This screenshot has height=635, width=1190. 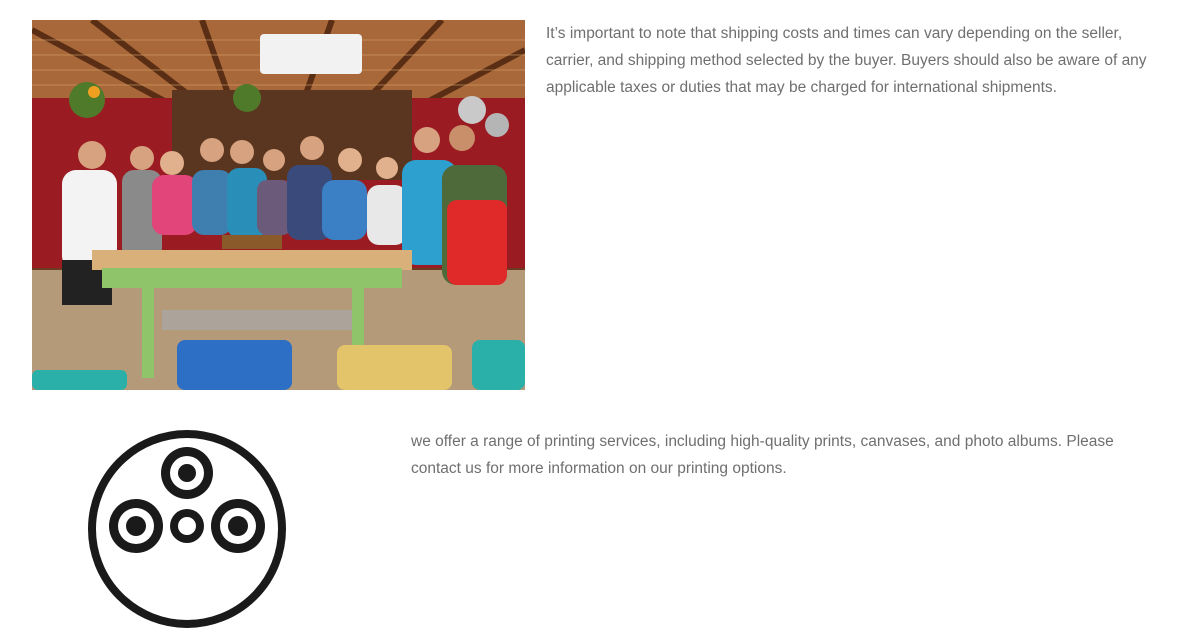 I want to click on film-reel-icon, so click(x=187, y=529).